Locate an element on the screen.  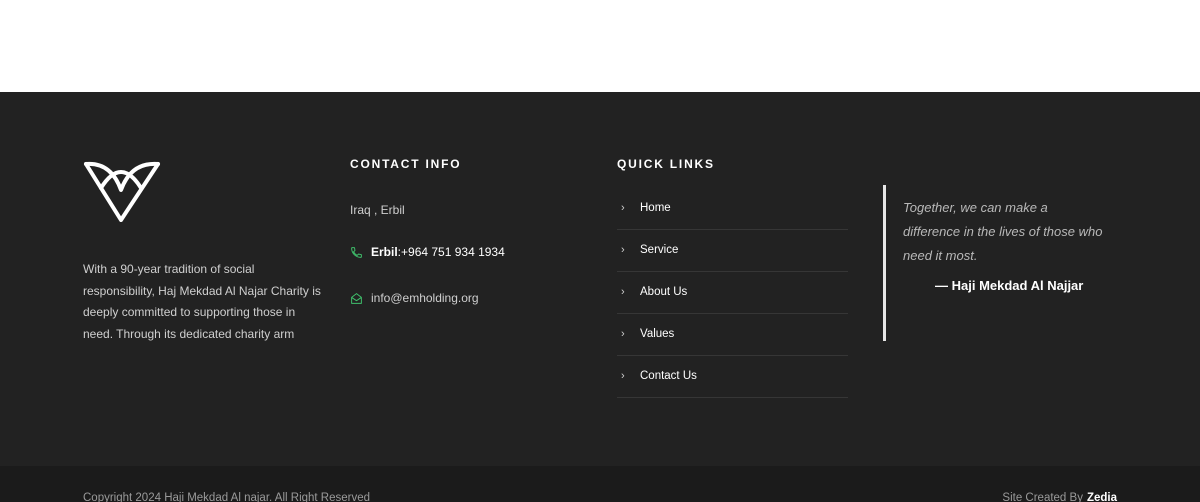
quick-link-label: Contact Us is located at coordinates (668, 375).